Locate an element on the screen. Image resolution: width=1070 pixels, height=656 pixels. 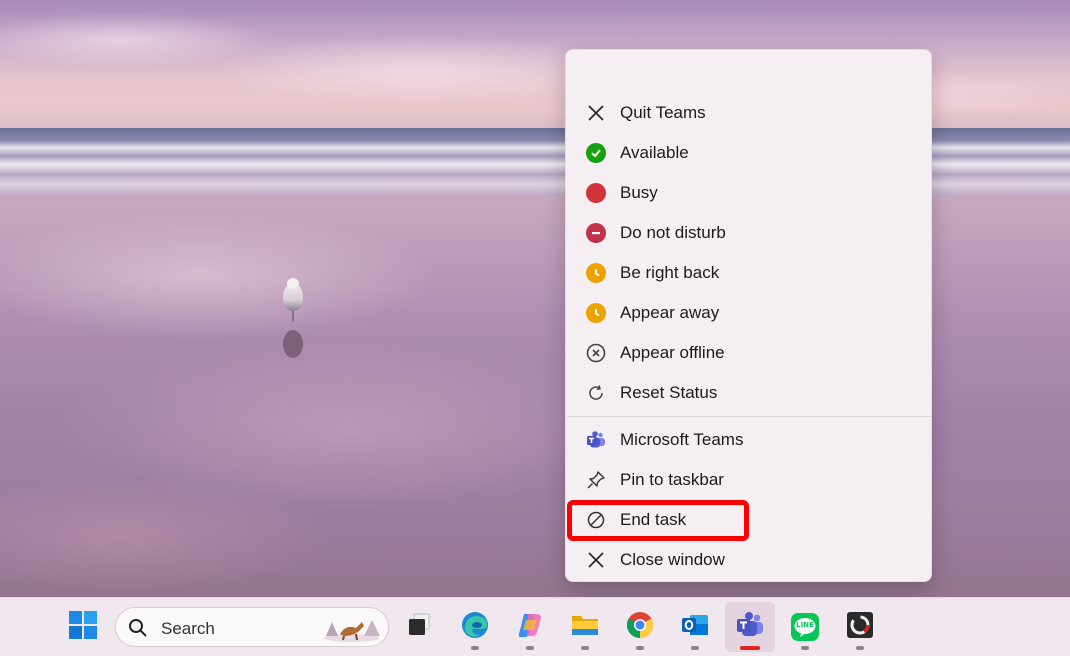
edge-icon is located at coordinates (475, 627).